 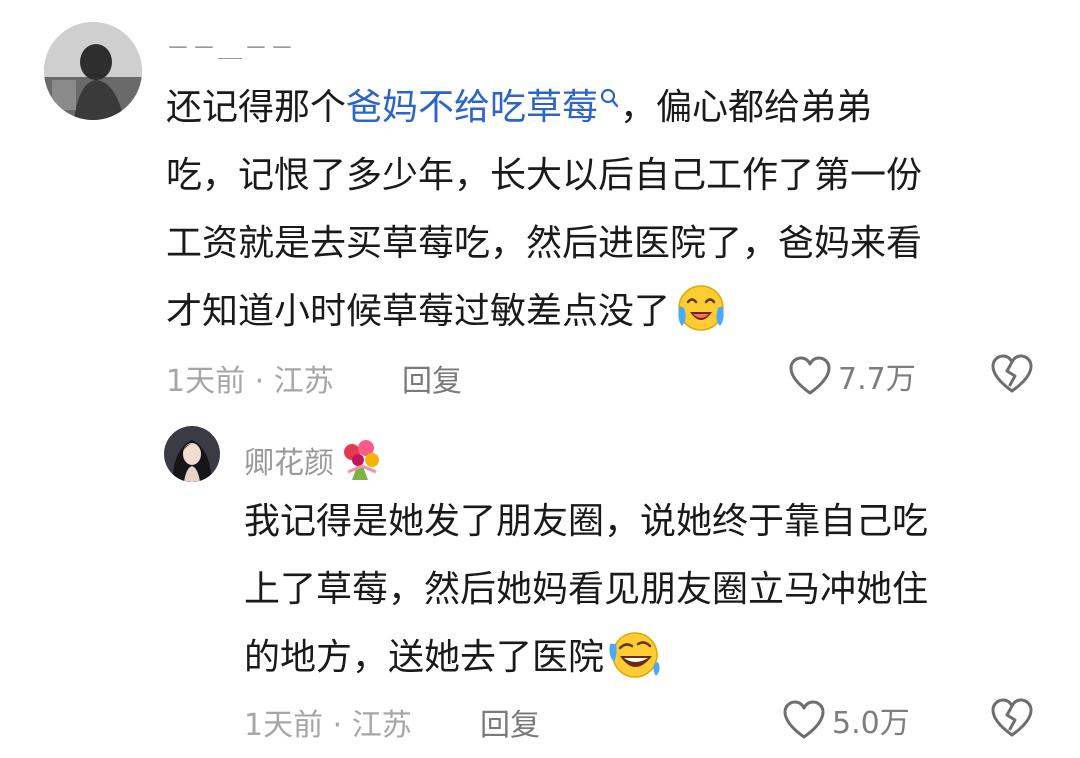 What do you see at coordinates (609, 98) in the screenshot?
I see `search-icon` at bounding box center [609, 98].